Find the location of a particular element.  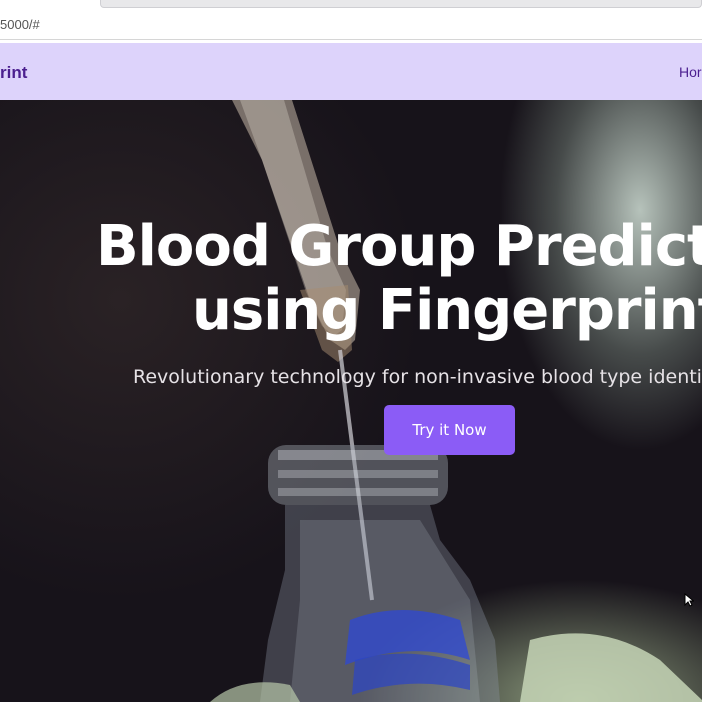

url-text: 5000/# is located at coordinates (20, 24).